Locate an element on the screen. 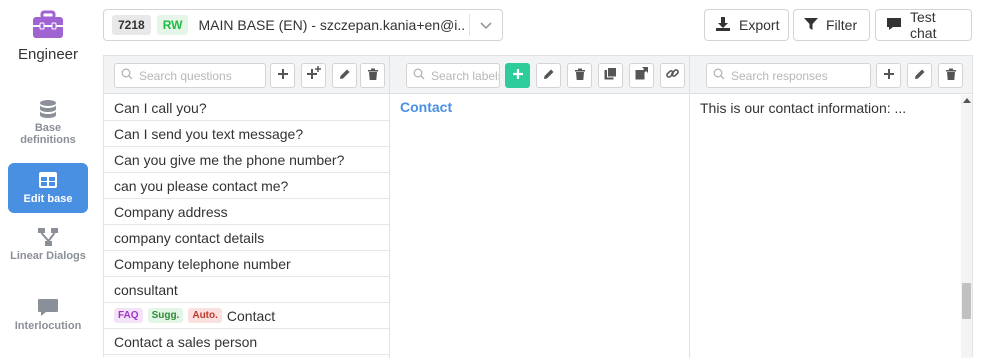 This screenshot has height=358, width=988. search-labels-field is located at coordinates (453, 75).